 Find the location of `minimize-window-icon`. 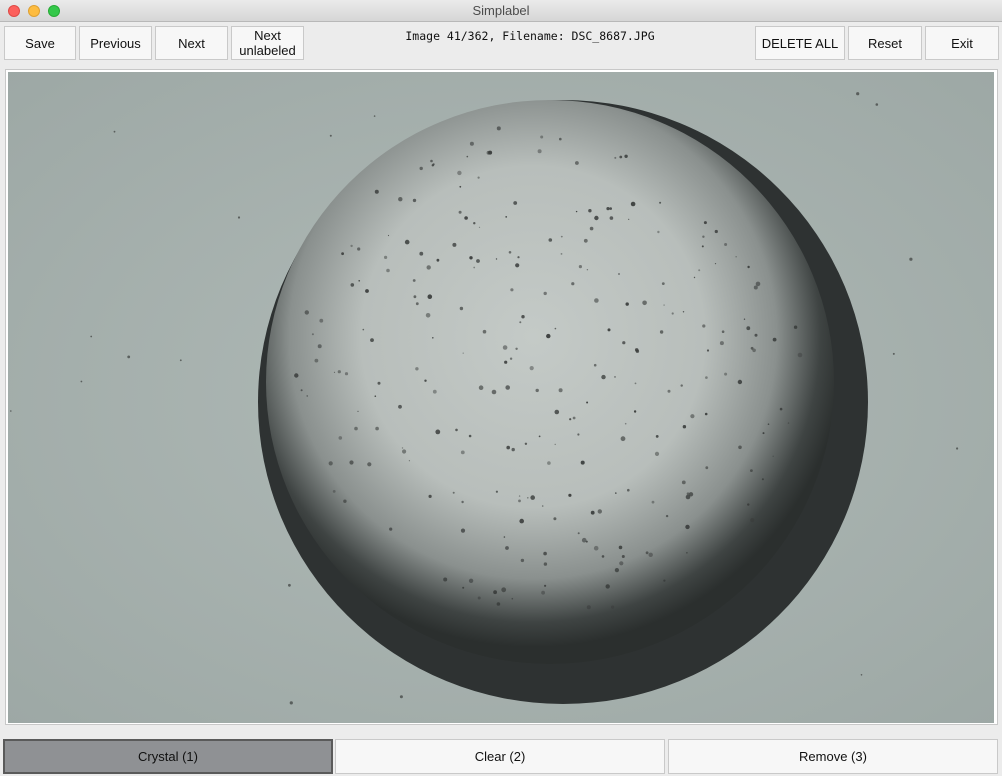

minimize-window-icon is located at coordinates (34, 11).